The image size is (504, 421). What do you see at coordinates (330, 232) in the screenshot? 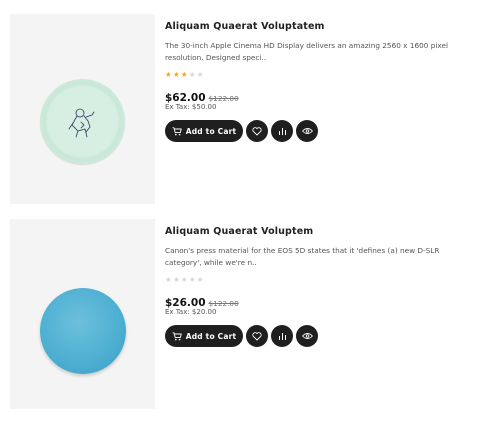
I see `product-title: Aliquam Quaerat Voluptem` at bounding box center [330, 232].